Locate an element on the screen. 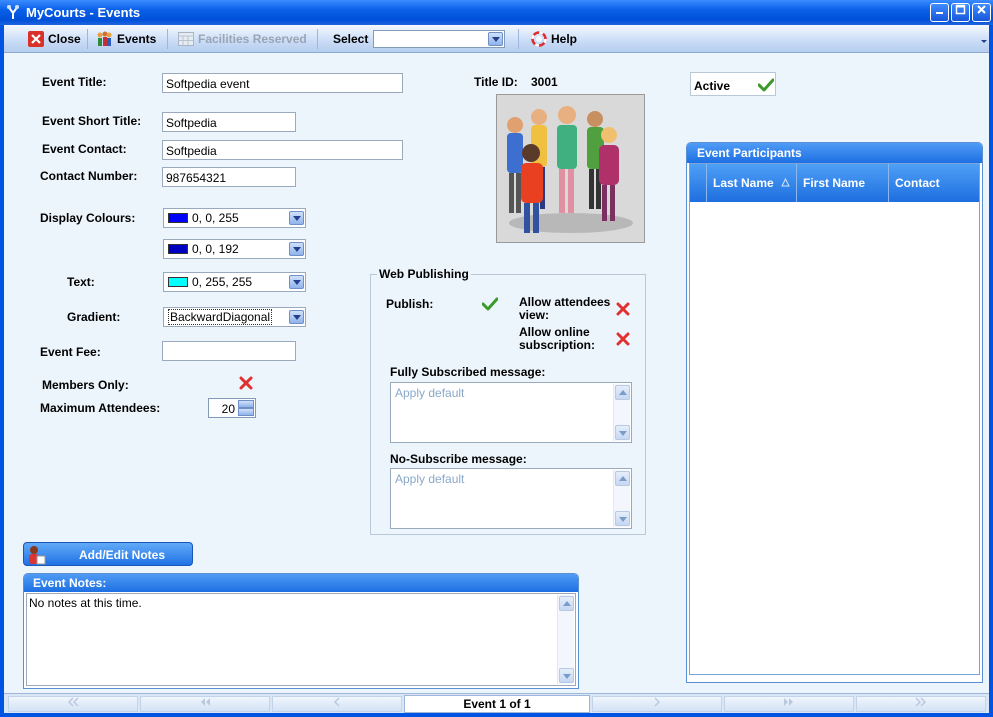  next-page-button is located at coordinates (789, 704).